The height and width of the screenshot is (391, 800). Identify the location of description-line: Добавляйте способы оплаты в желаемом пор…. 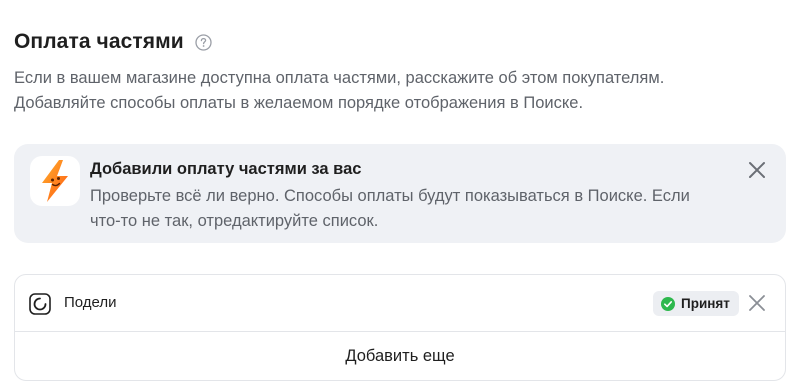
(299, 103).